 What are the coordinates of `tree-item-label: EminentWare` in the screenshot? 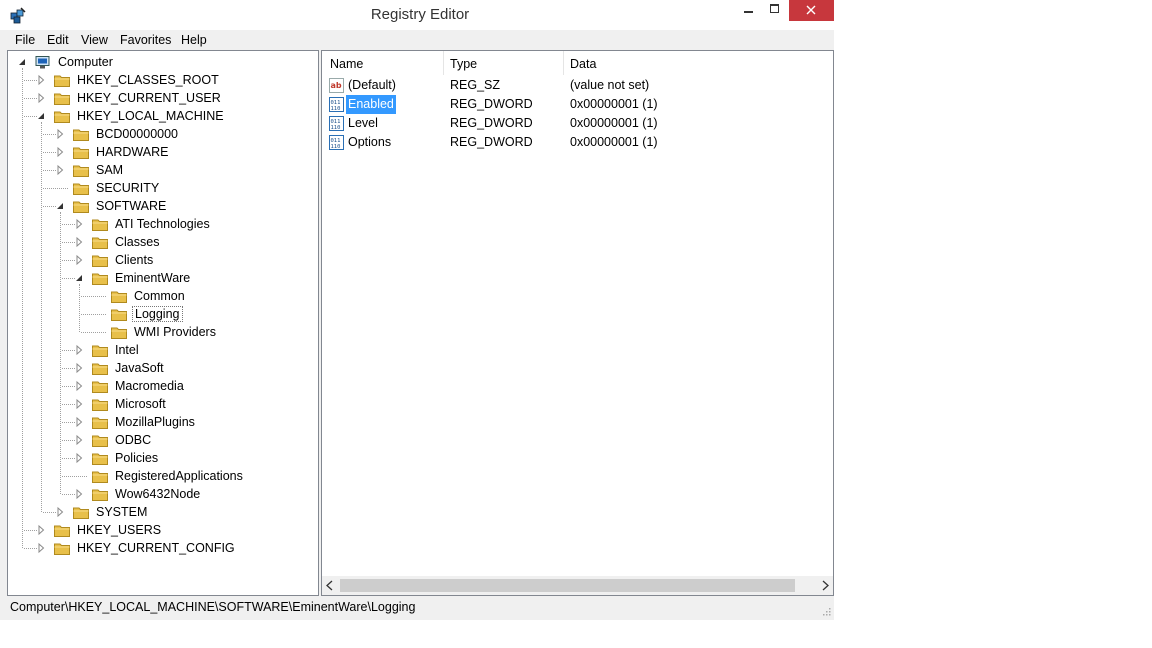 It's located at (153, 278).